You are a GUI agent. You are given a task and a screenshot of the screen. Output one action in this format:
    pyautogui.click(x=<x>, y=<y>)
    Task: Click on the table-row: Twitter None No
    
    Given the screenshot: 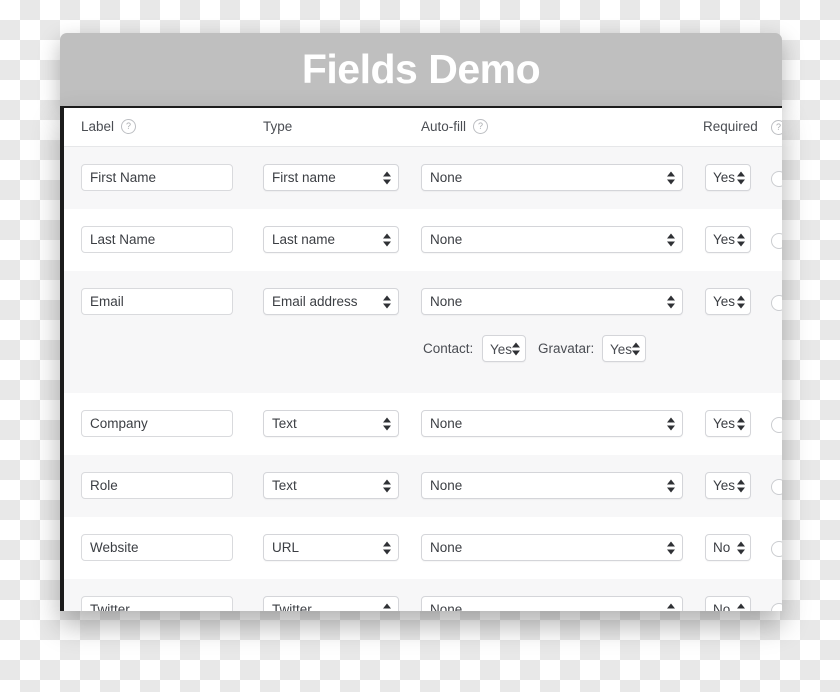 What is the action you would take?
    pyautogui.click(x=423, y=595)
    